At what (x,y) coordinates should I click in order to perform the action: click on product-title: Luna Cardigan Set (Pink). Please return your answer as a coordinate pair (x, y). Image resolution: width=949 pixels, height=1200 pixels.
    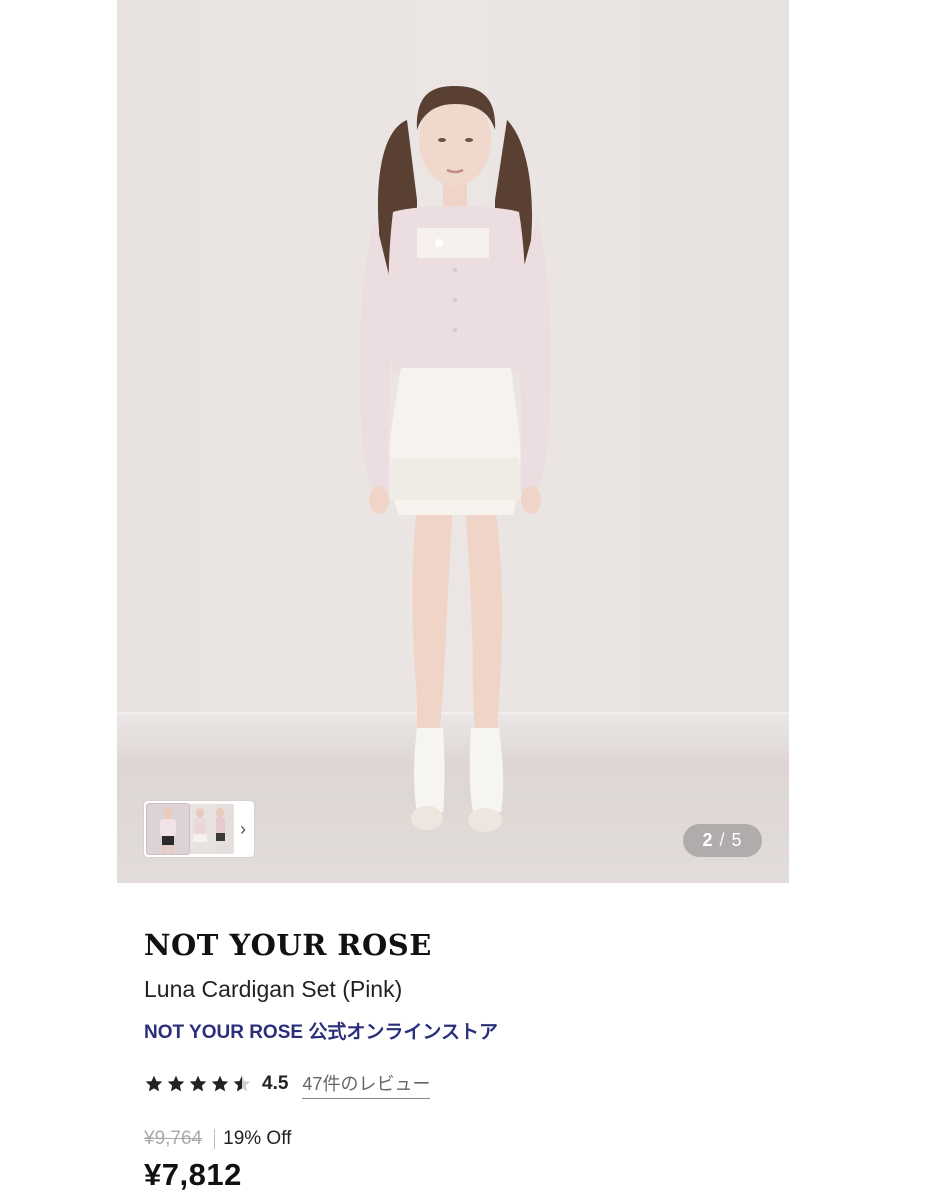
    Looking at the image, I should click on (273, 989).